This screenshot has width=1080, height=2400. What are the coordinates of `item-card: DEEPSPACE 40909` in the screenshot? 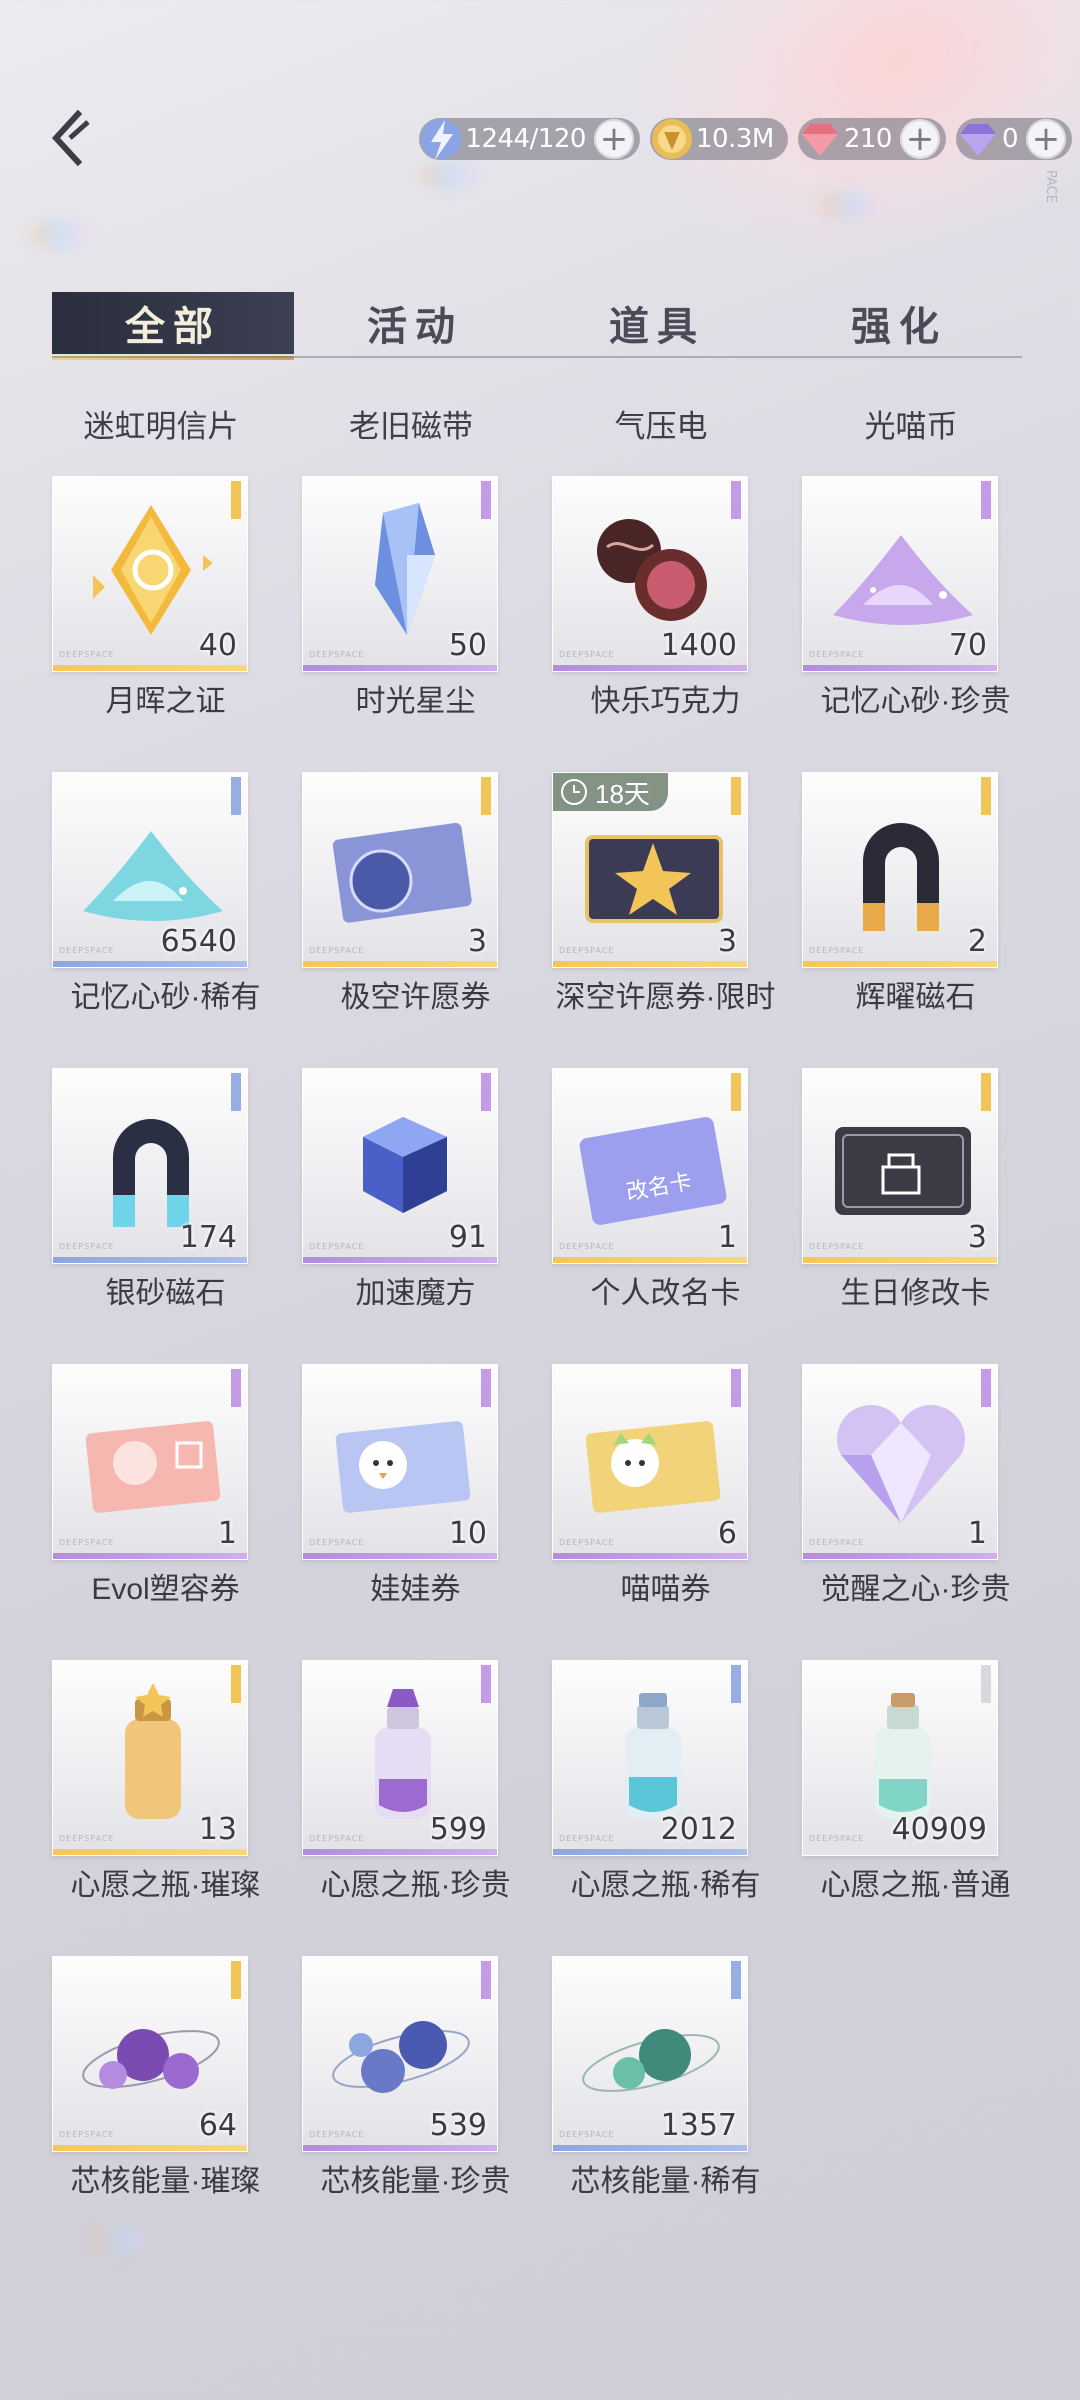 It's located at (900, 1758).